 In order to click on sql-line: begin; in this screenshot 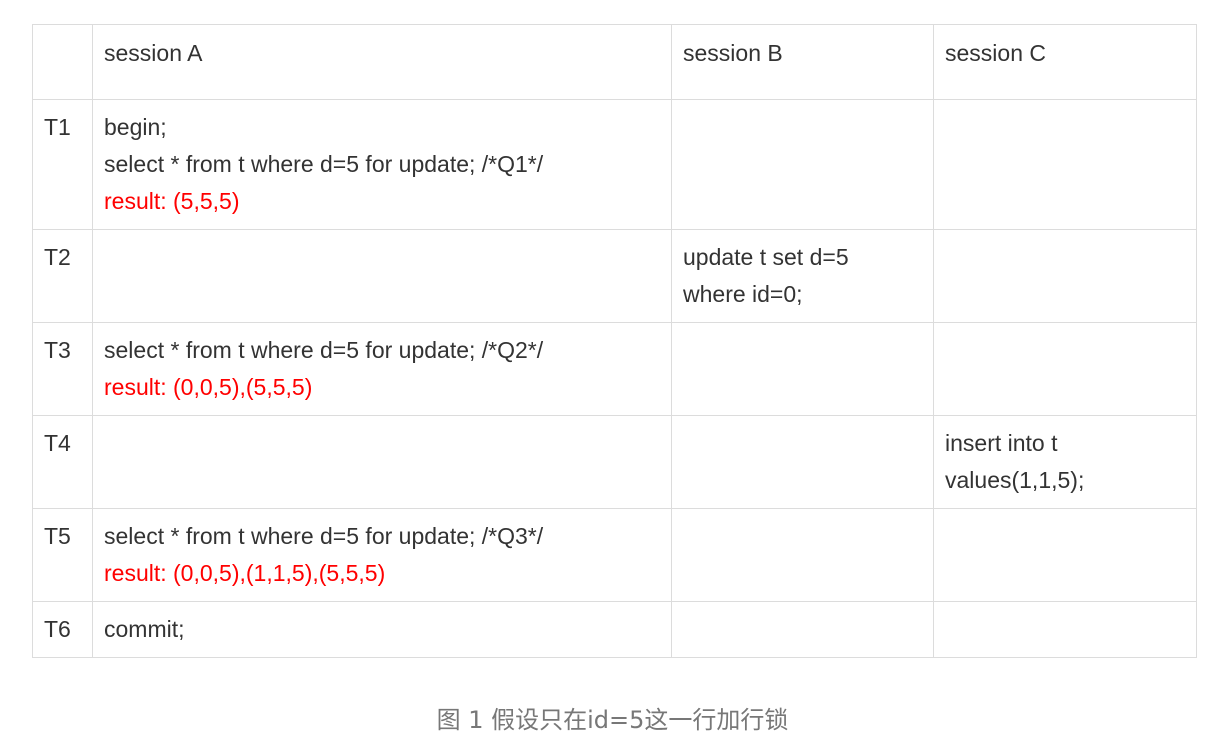, I will do `click(135, 127)`.